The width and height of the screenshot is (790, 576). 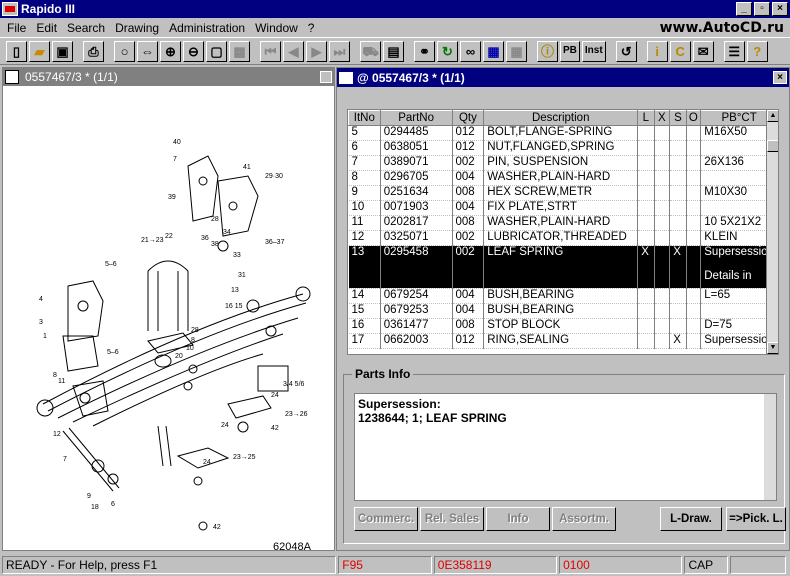 I want to click on zoom-fit-icon: ▢, so click(x=216, y=51).